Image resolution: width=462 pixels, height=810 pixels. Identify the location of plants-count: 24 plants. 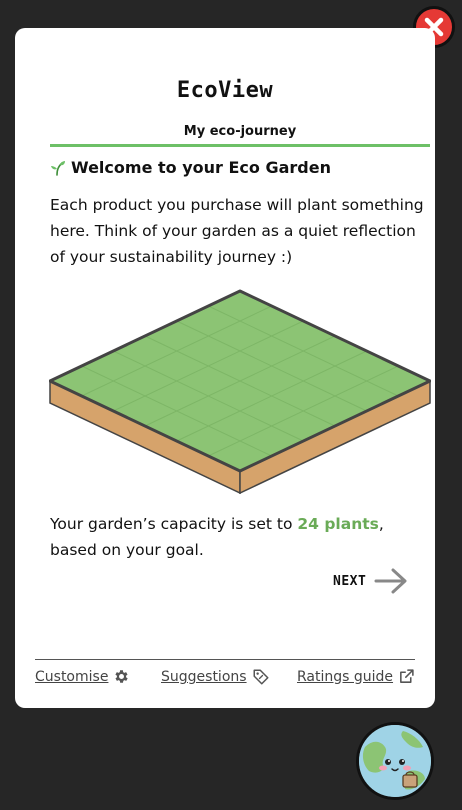
(338, 524).